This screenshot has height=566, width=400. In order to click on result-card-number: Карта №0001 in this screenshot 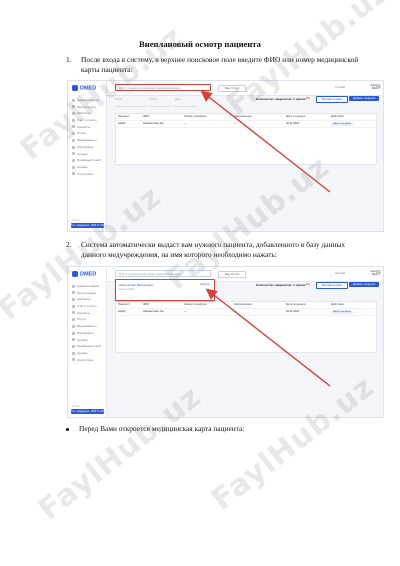, I will do `click(127, 289)`.